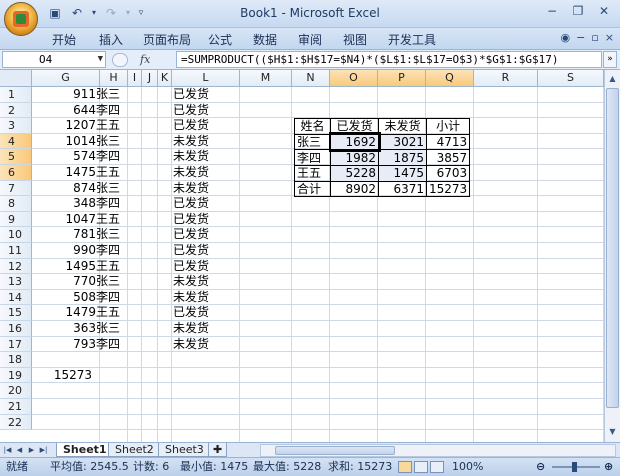  What do you see at coordinates (64, 110) in the screenshot?
I see `cell-g: 644` at bounding box center [64, 110].